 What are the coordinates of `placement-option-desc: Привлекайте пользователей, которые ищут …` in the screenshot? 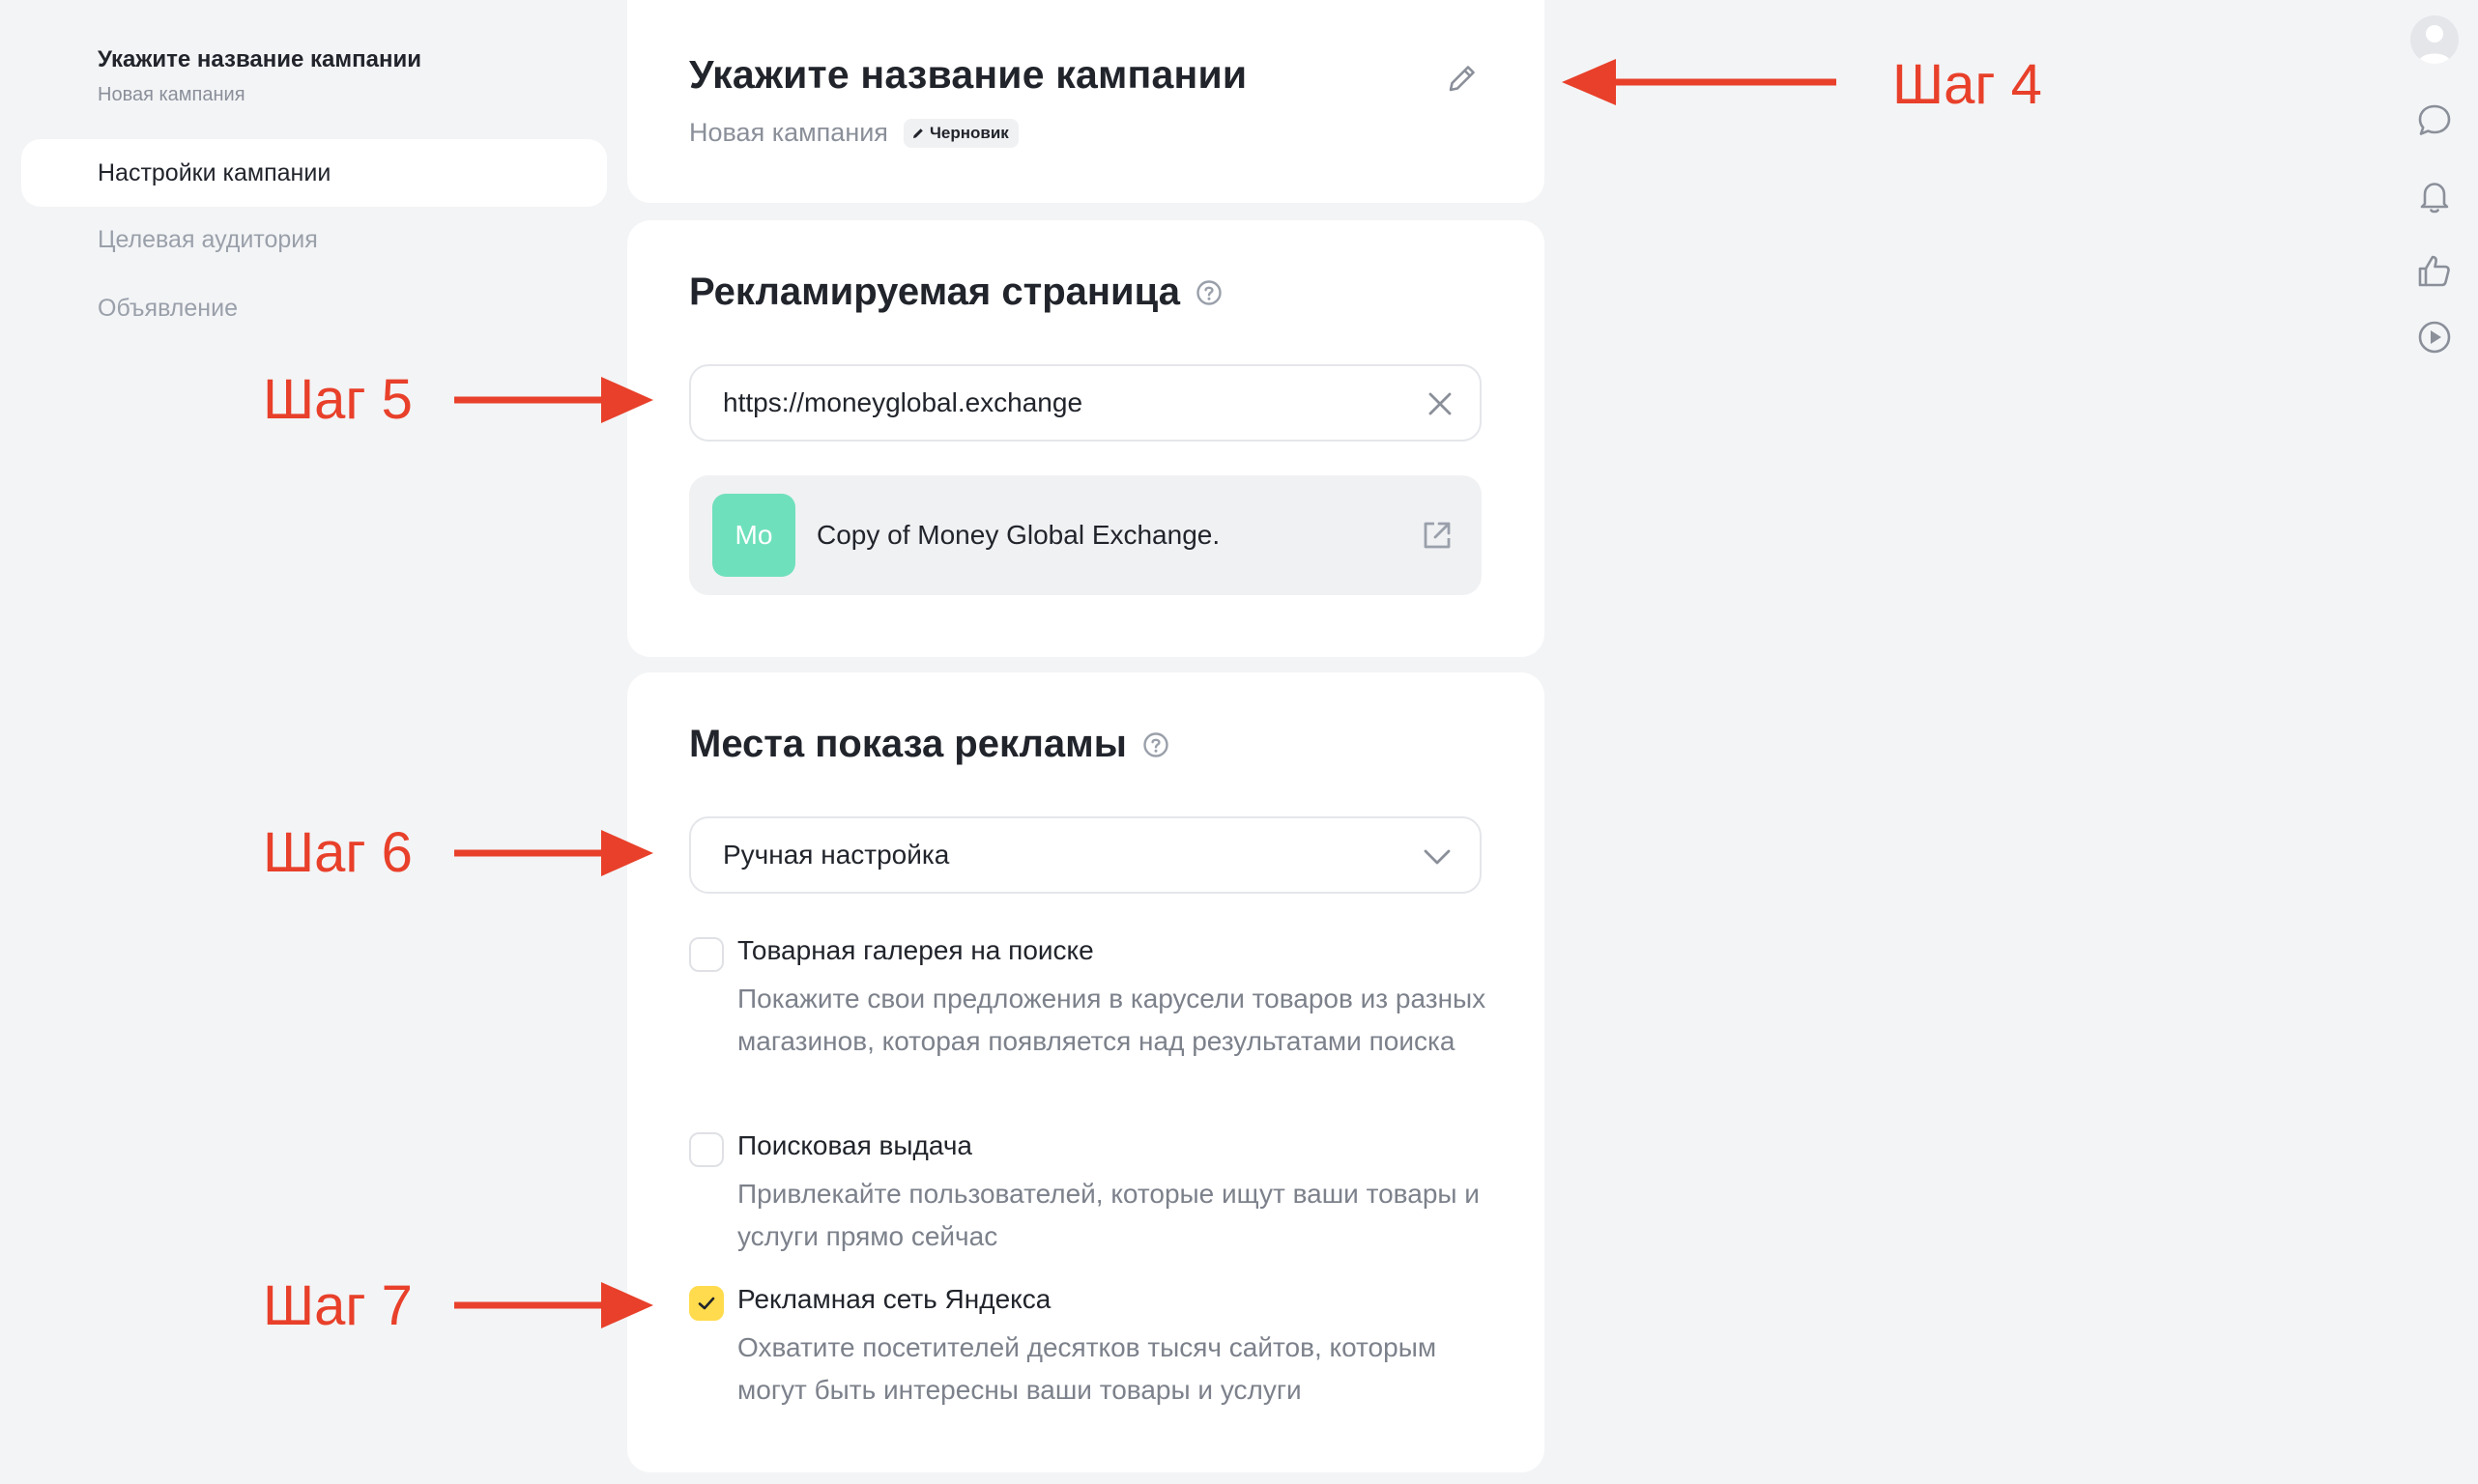 It's located at (1108, 1215).